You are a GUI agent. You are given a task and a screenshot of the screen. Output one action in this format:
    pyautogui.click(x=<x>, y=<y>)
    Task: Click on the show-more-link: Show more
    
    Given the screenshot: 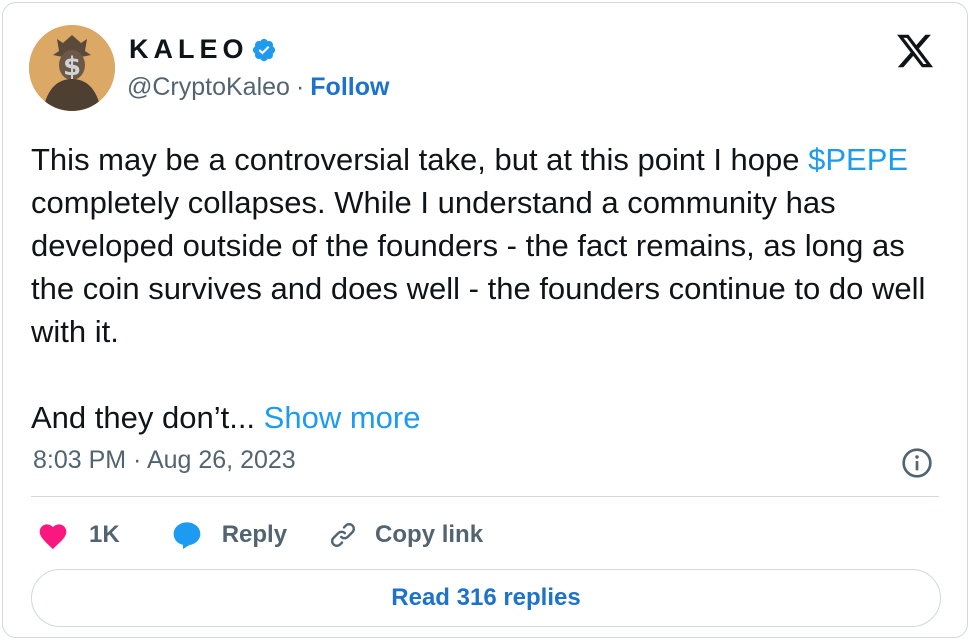 What is the action you would take?
    pyautogui.click(x=342, y=417)
    